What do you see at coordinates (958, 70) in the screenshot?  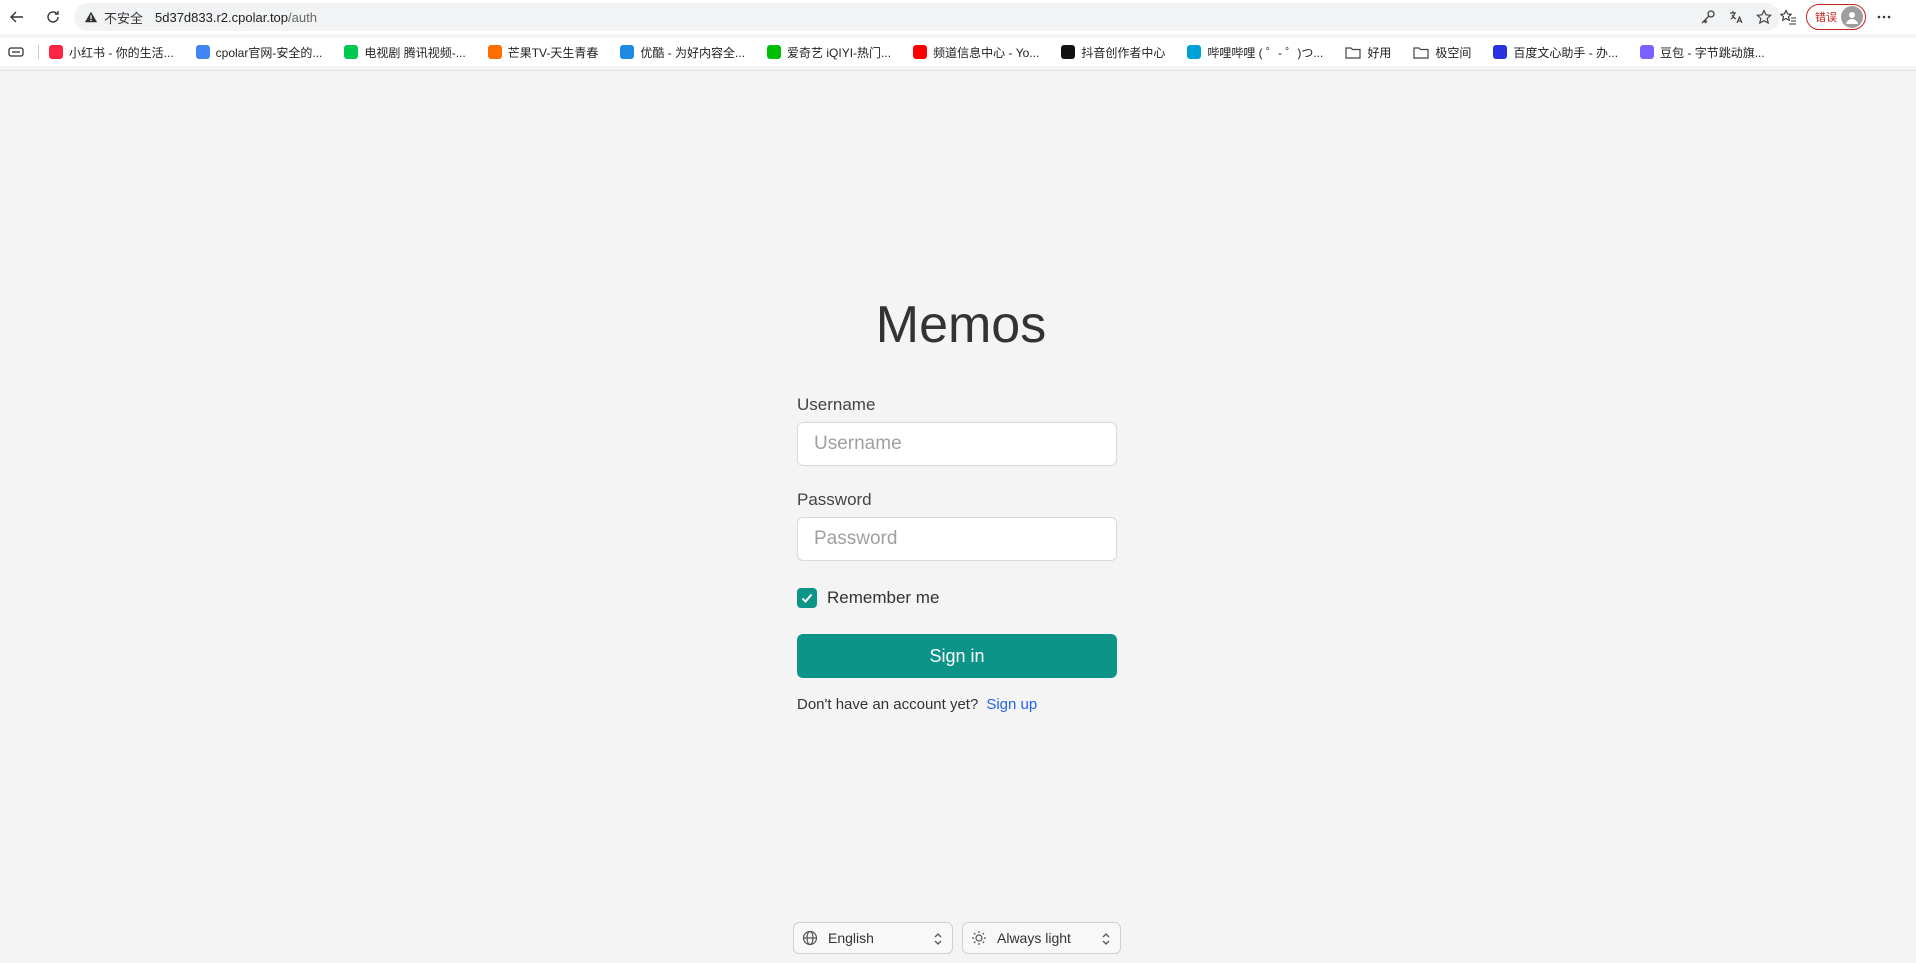 I see `content-divider` at bounding box center [958, 70].